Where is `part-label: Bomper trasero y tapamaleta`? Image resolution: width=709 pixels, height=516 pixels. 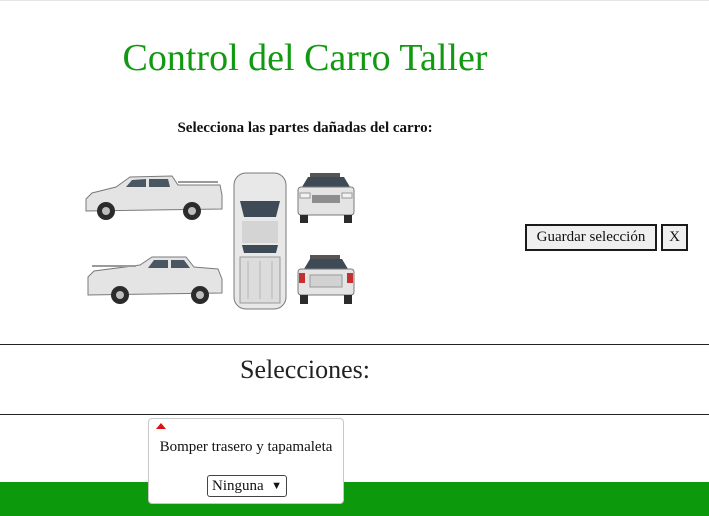
part-label: Bomper trasero y tapamaleta is located at coordinates (246, 447).